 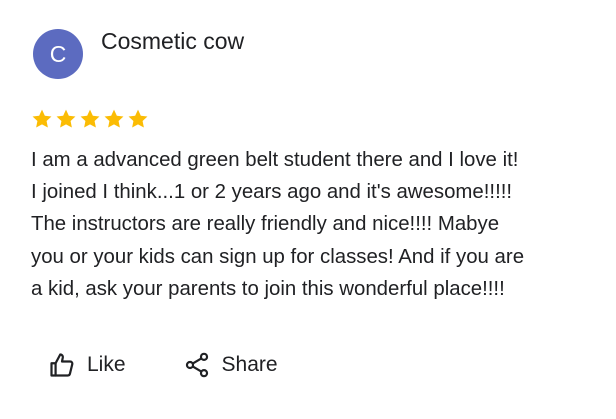 I want to click on star-rating, so click(x=90, y=119).